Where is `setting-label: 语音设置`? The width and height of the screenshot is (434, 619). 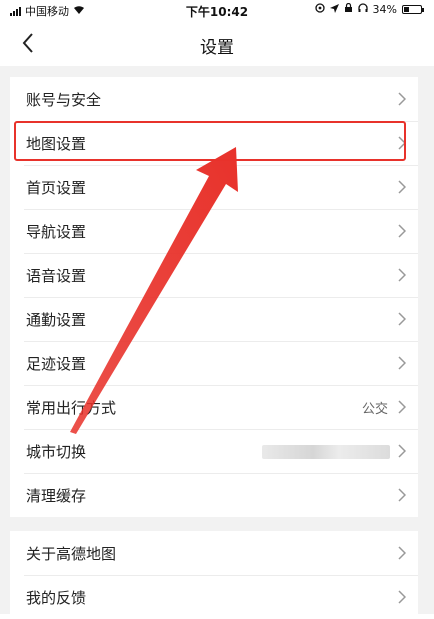 setting-label: 语音设置 is located at coordinates (56, 275).